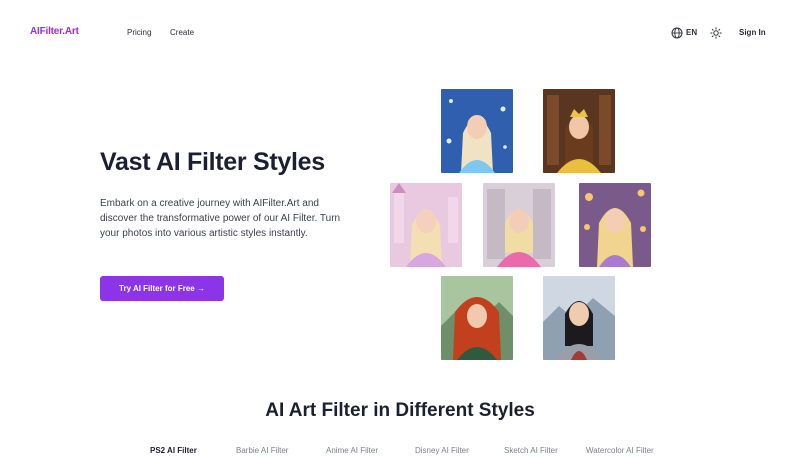 The image size is (800, 458). What do you see at coordinates (677, 33) in the screenshot?
I see `globe-icon` at bounding box center [677, 33].